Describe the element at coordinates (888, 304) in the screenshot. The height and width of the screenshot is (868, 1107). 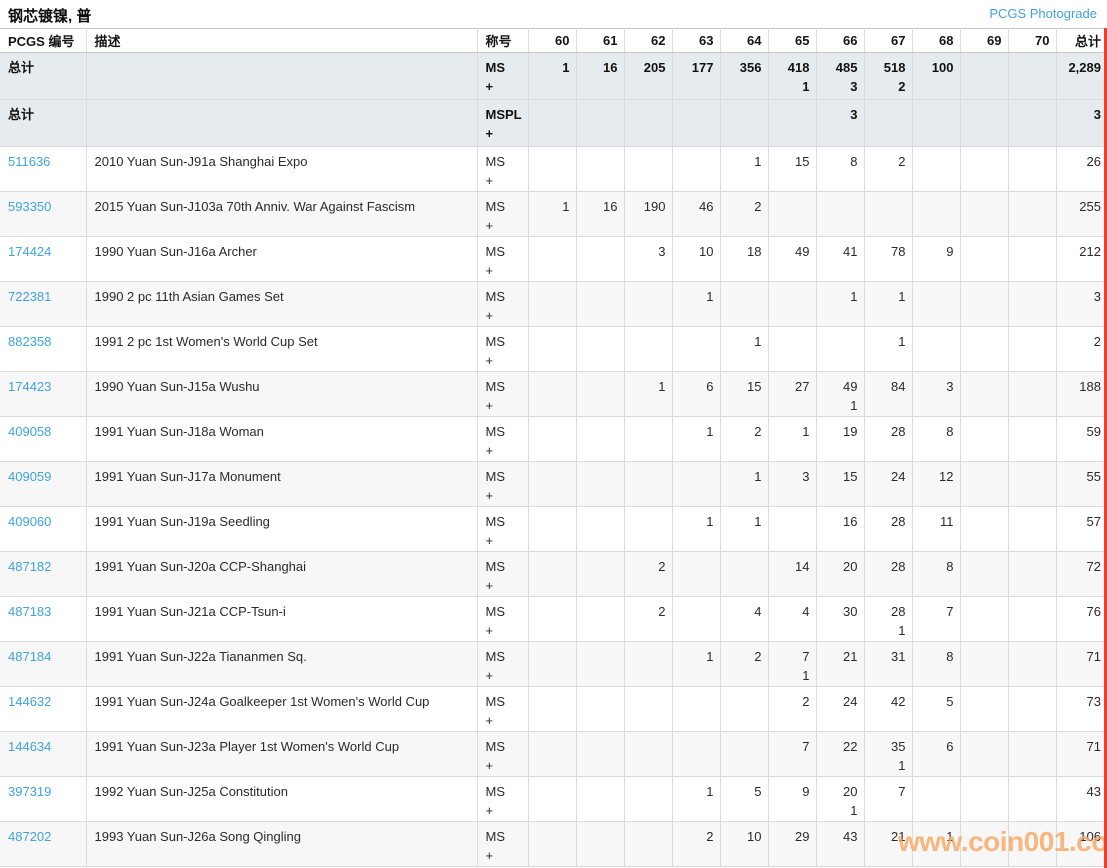
I see `grade-67-cell: 1` at that location.